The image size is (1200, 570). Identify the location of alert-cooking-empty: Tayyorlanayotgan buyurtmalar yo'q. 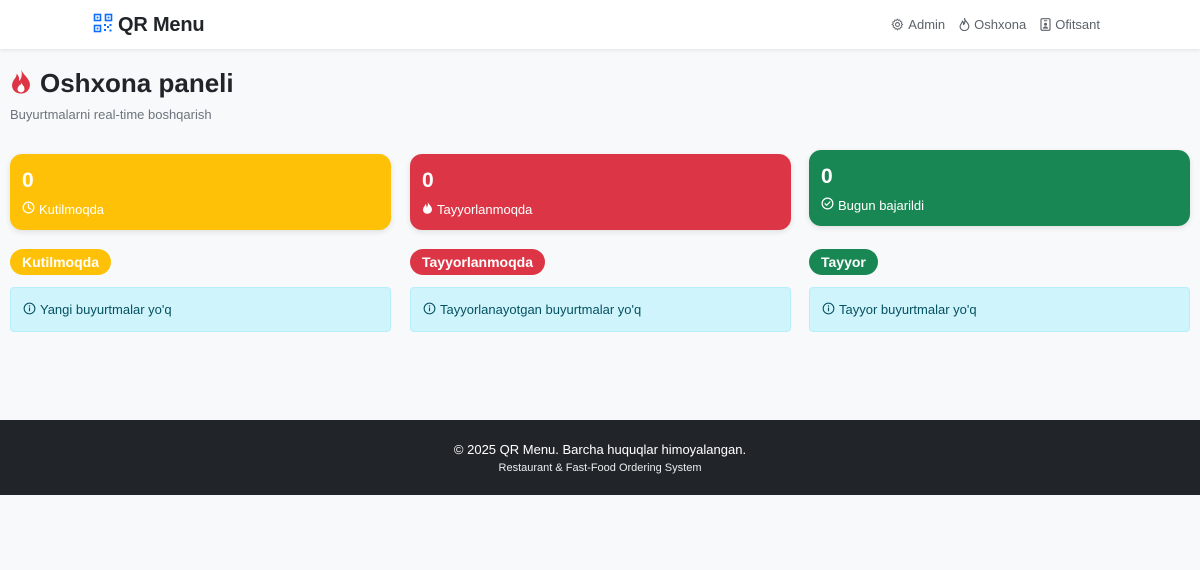
(600, 309).